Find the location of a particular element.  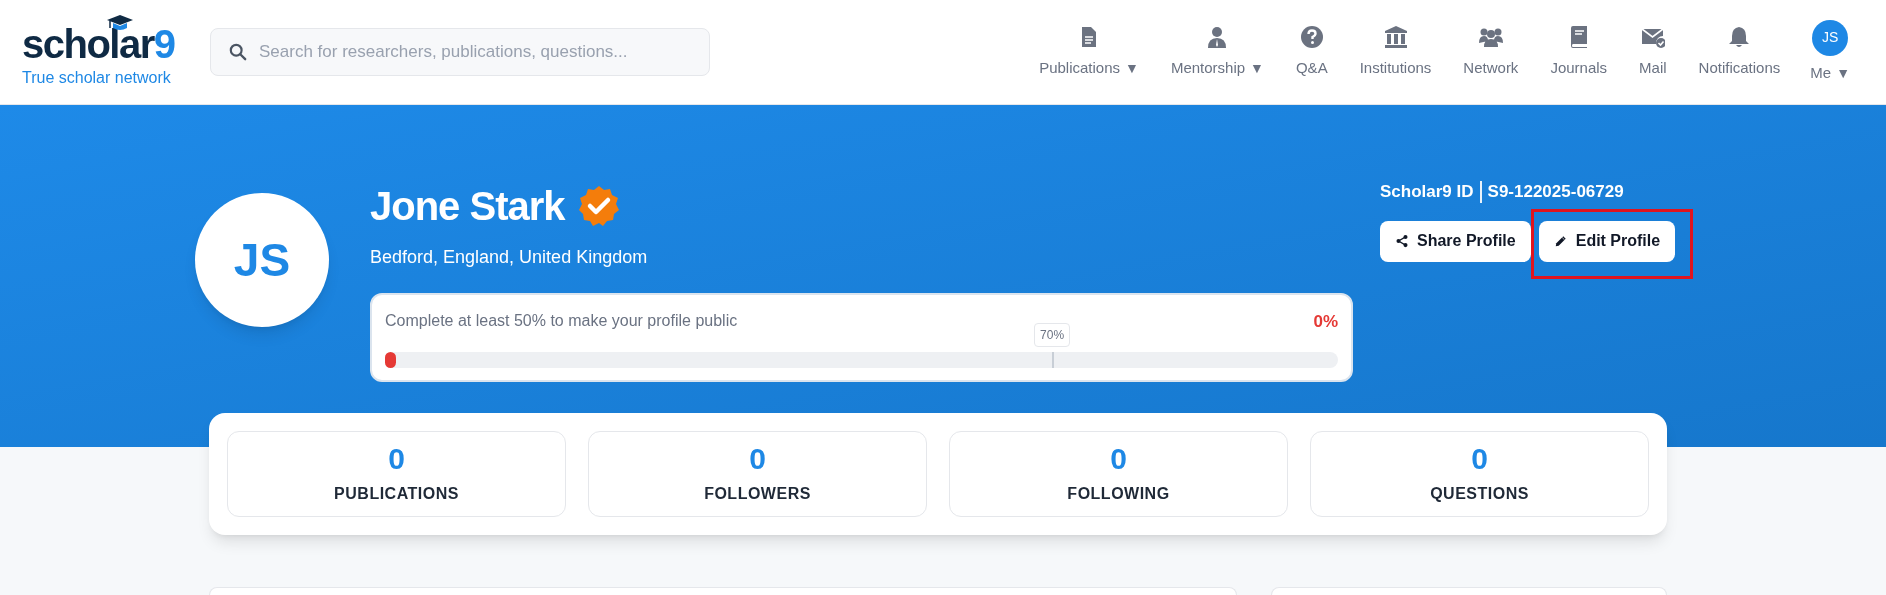

bell-icon is located at coordinates (1739, 36).